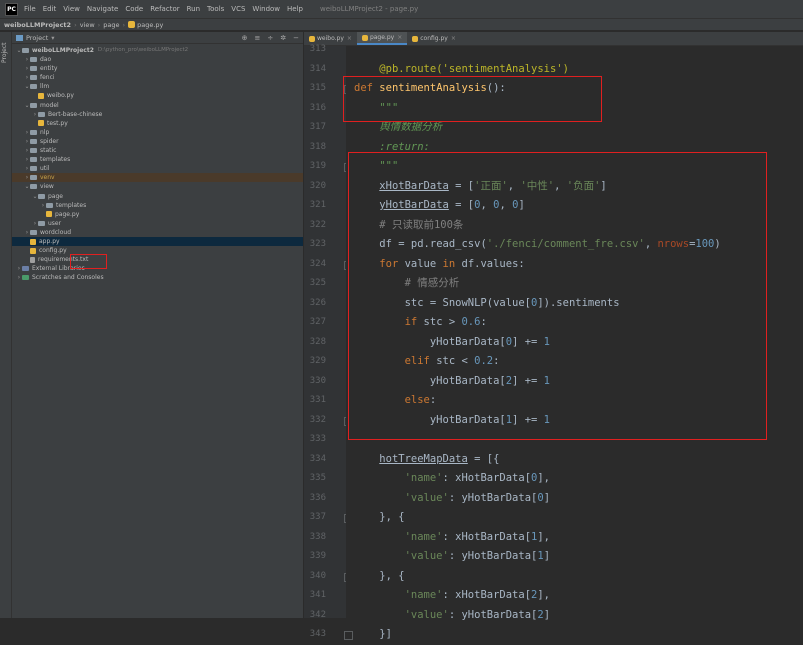 Image resolution: width=803 pixels, height=645 pixels. I want to click on code-line: 'value': yHotBarData[2], so click(452, 616).